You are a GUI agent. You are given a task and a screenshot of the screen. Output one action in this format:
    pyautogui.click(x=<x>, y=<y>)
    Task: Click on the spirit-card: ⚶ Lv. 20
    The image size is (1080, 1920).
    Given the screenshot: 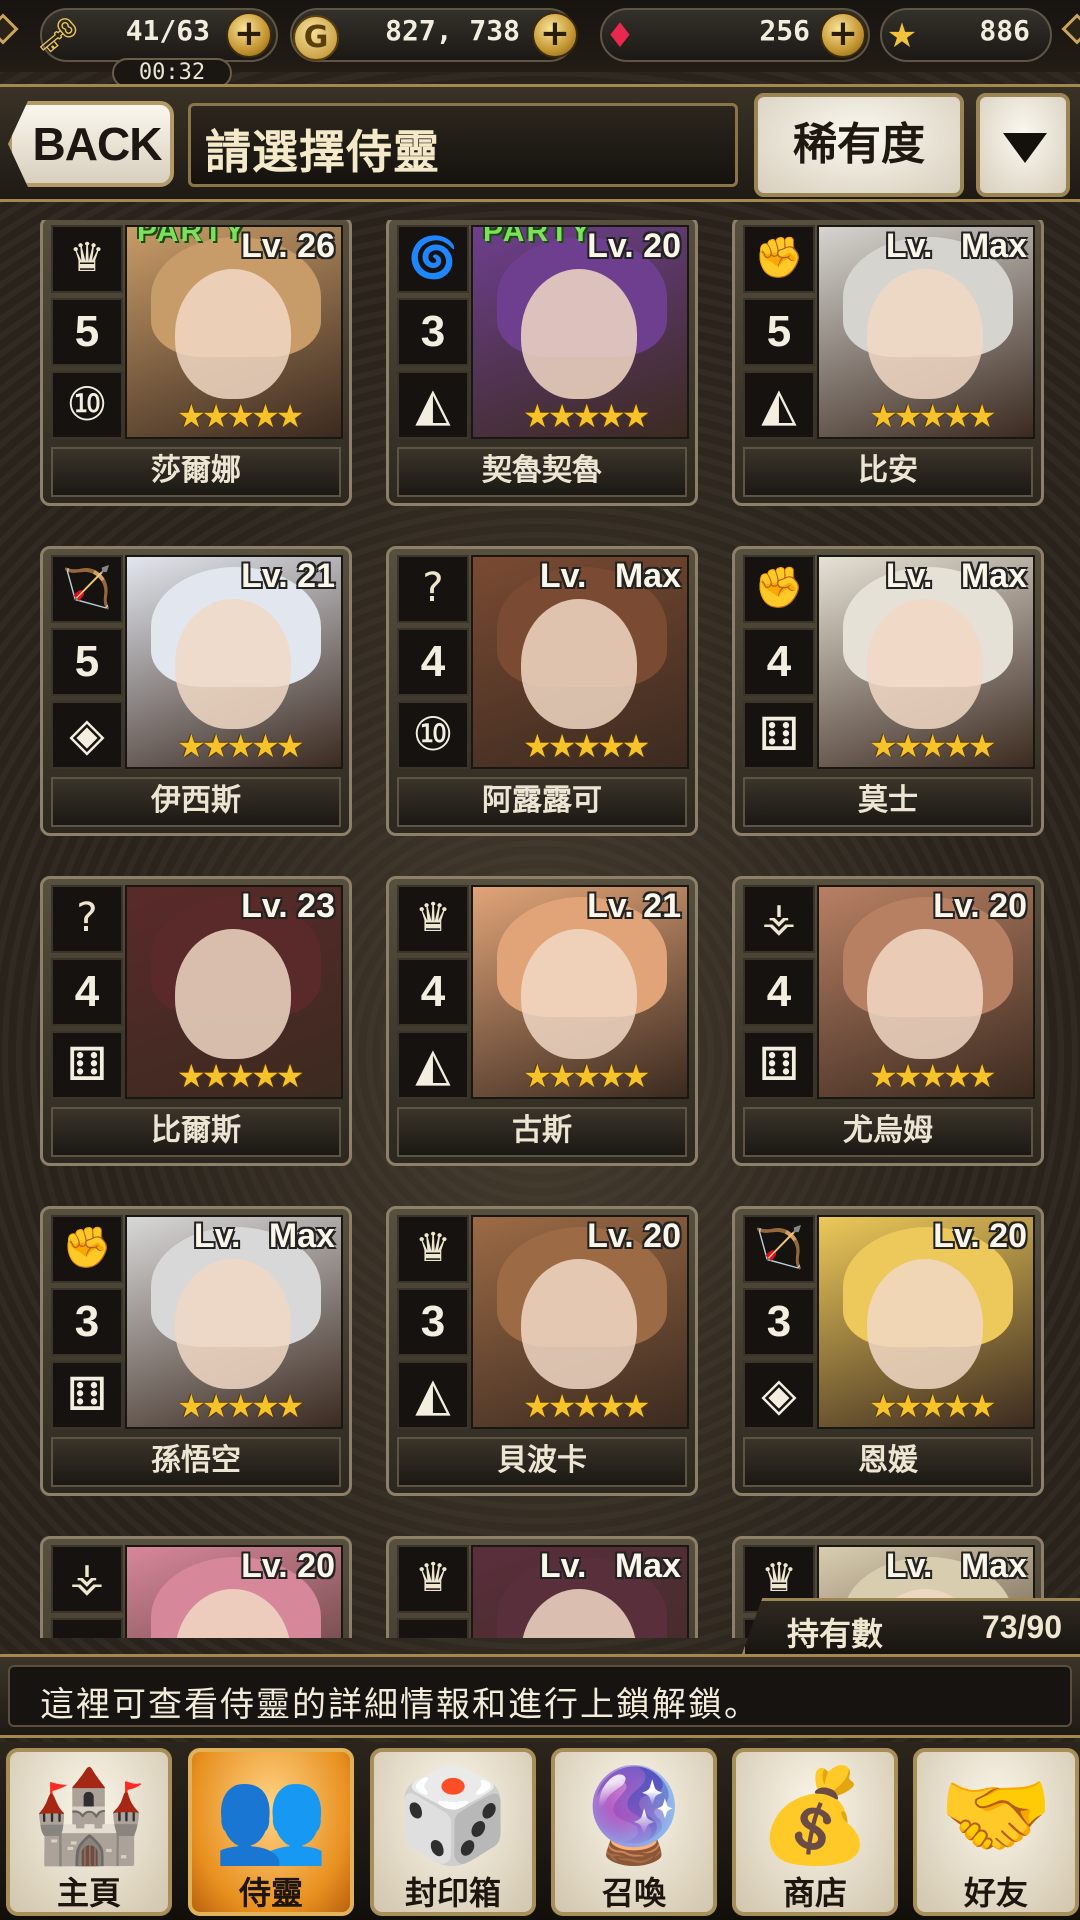 What is the action you would take?
    pyautogui.click(x=196, y=1587)
    